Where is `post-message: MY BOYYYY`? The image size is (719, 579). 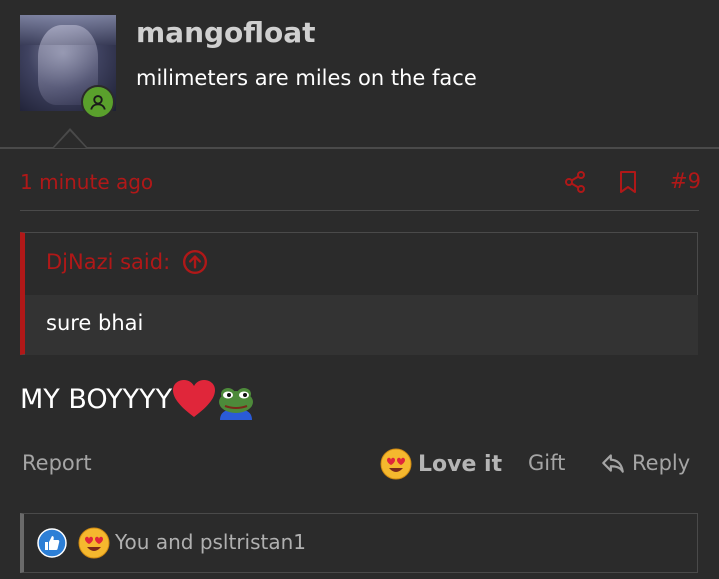
post-message: MY BOYYYY is located at coordinates (138, 399).